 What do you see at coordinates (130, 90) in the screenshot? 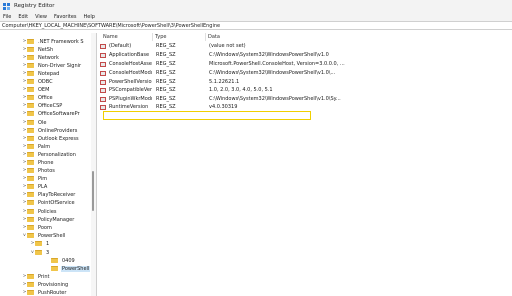
I see `value-name: PSCompatibleVersion` at bounding box center [130, 90].